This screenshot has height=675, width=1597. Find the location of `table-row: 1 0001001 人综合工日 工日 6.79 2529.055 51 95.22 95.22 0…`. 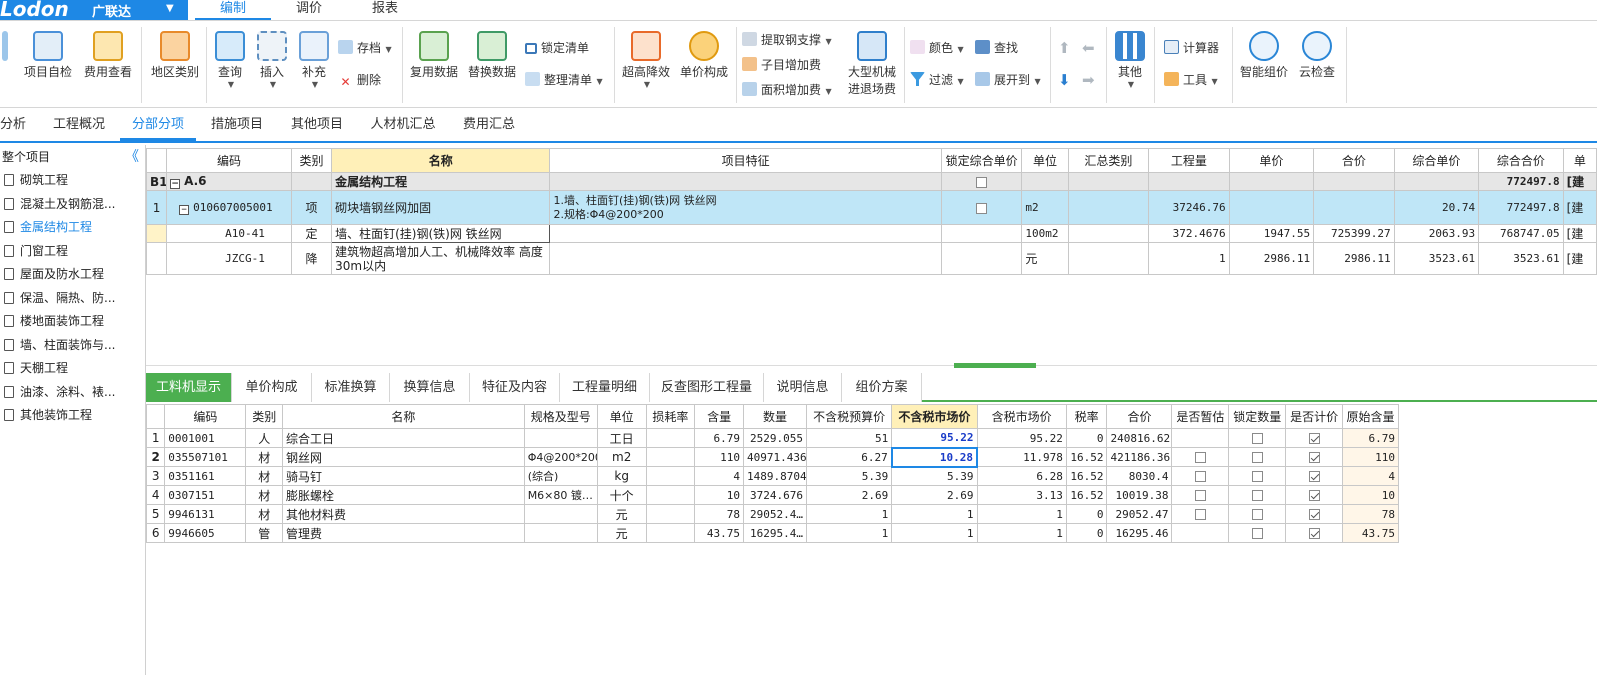

table-row: 1 0001001 人综合工日 工日 6.79 2529.055 51 95.22 95.22 0… is located at coordinates (772, 438).